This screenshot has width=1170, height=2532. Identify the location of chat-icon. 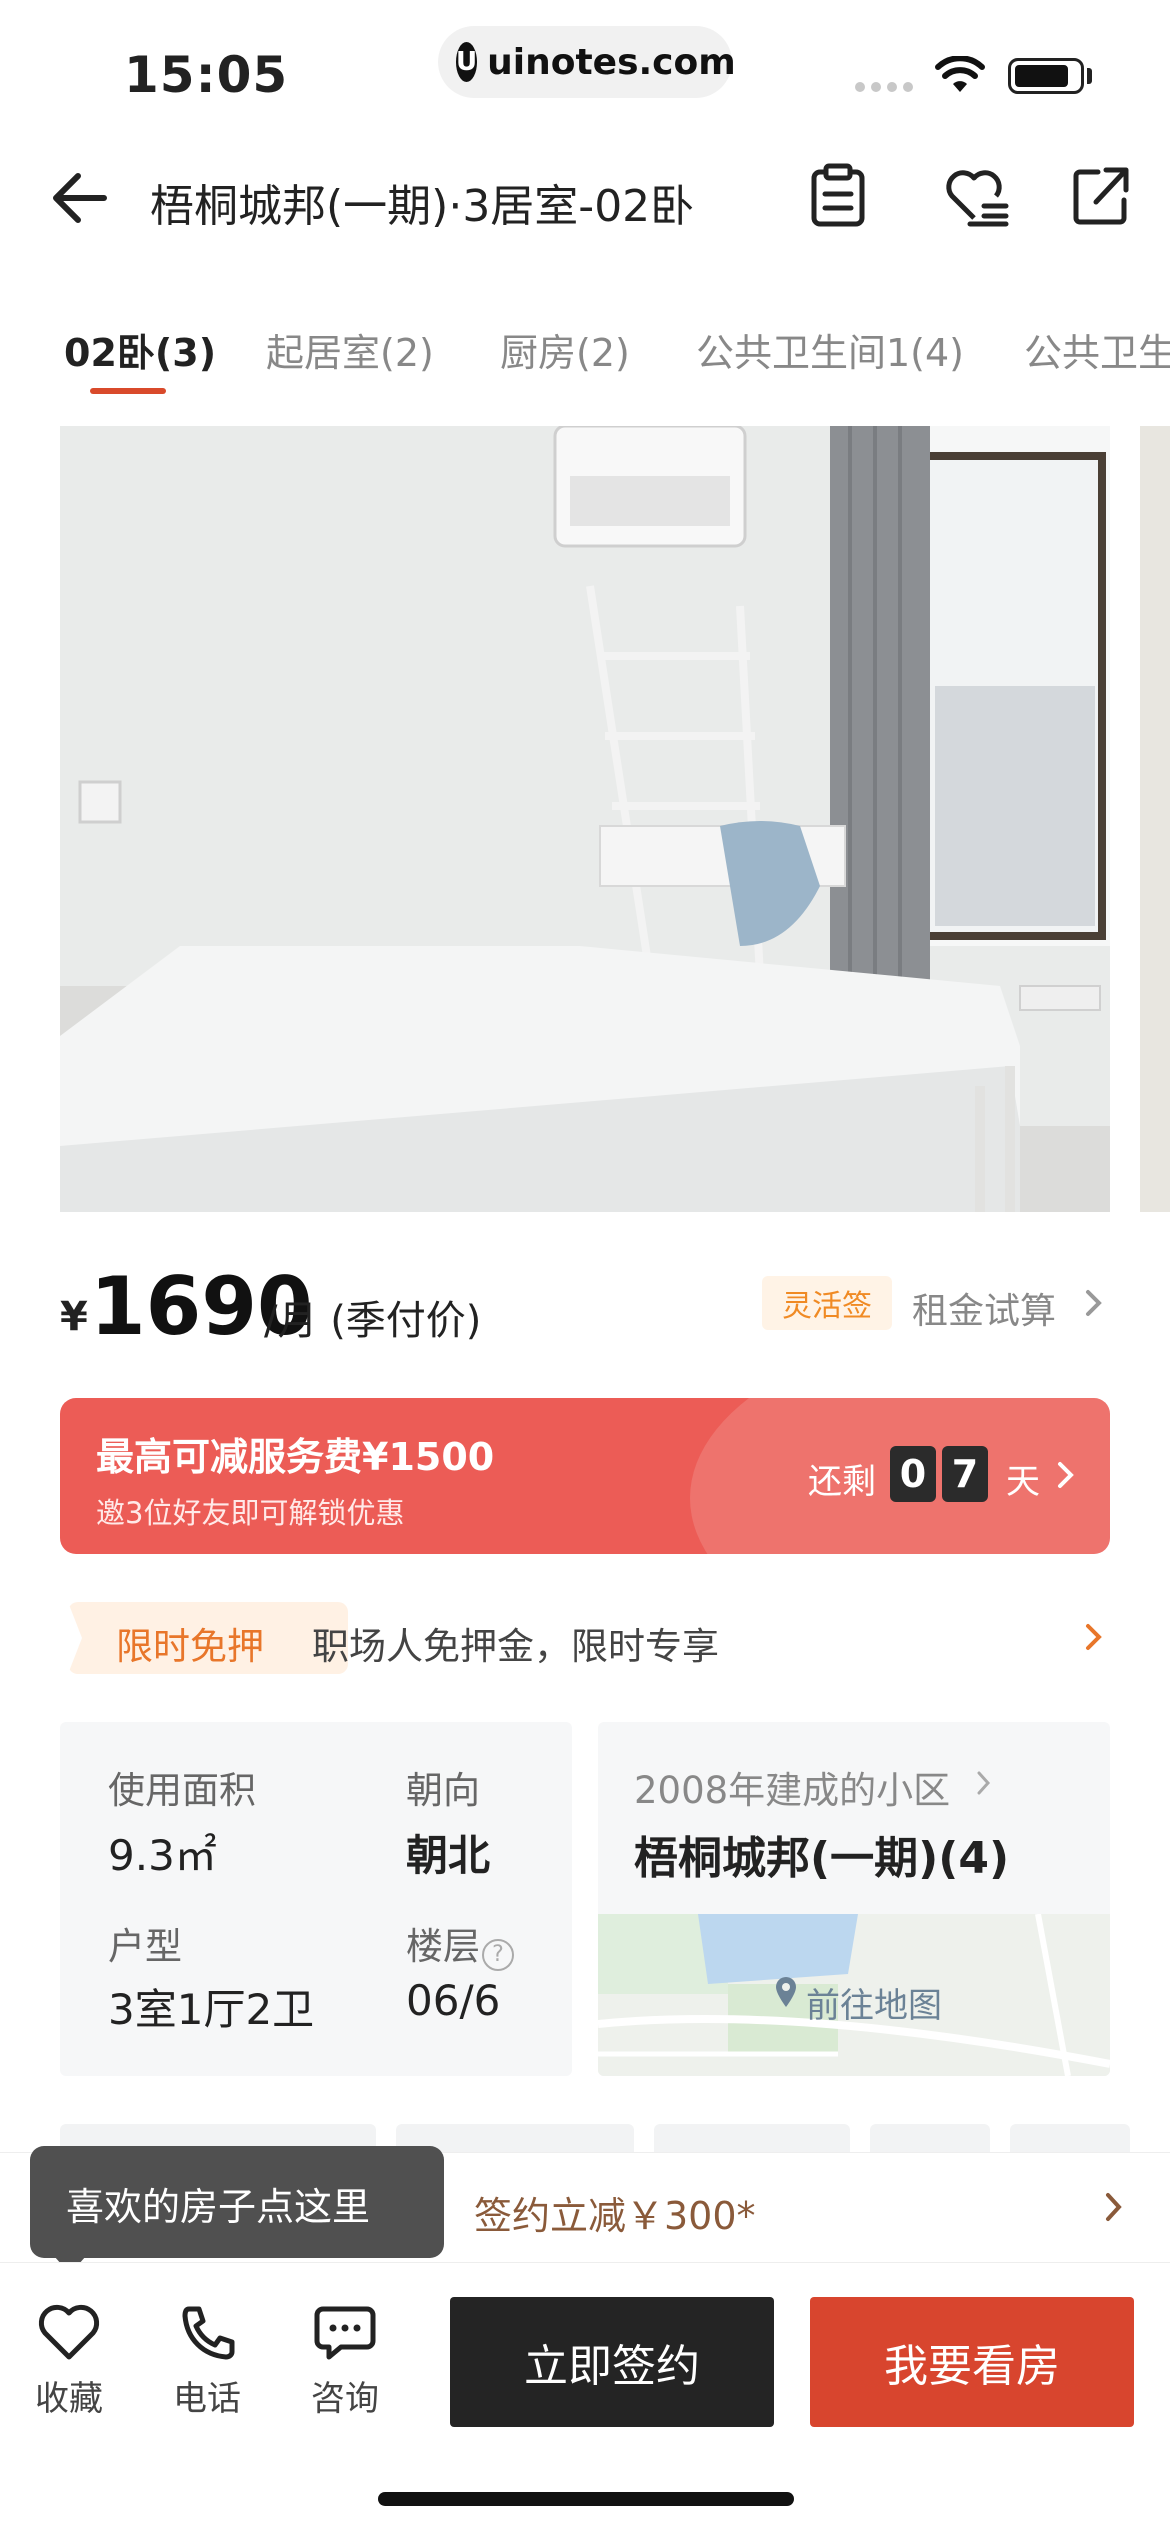
(345, 2333).